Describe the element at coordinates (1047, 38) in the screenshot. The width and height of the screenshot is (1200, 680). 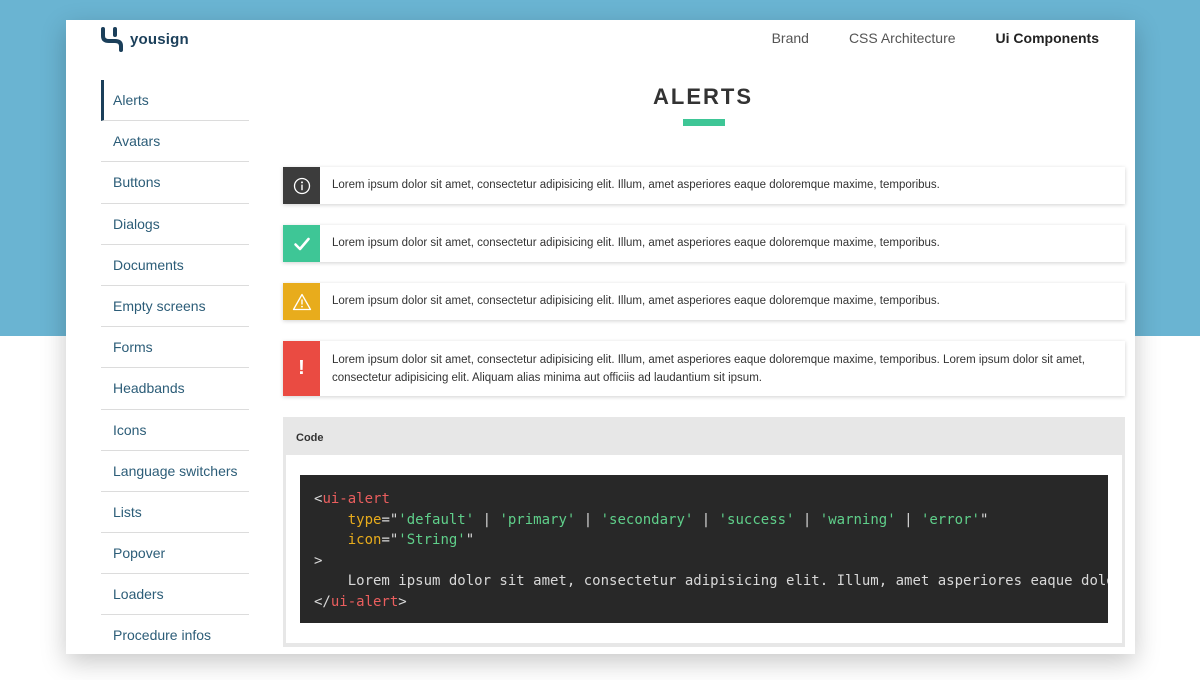
I see `nav-ui-components: Ui Components` at that location.